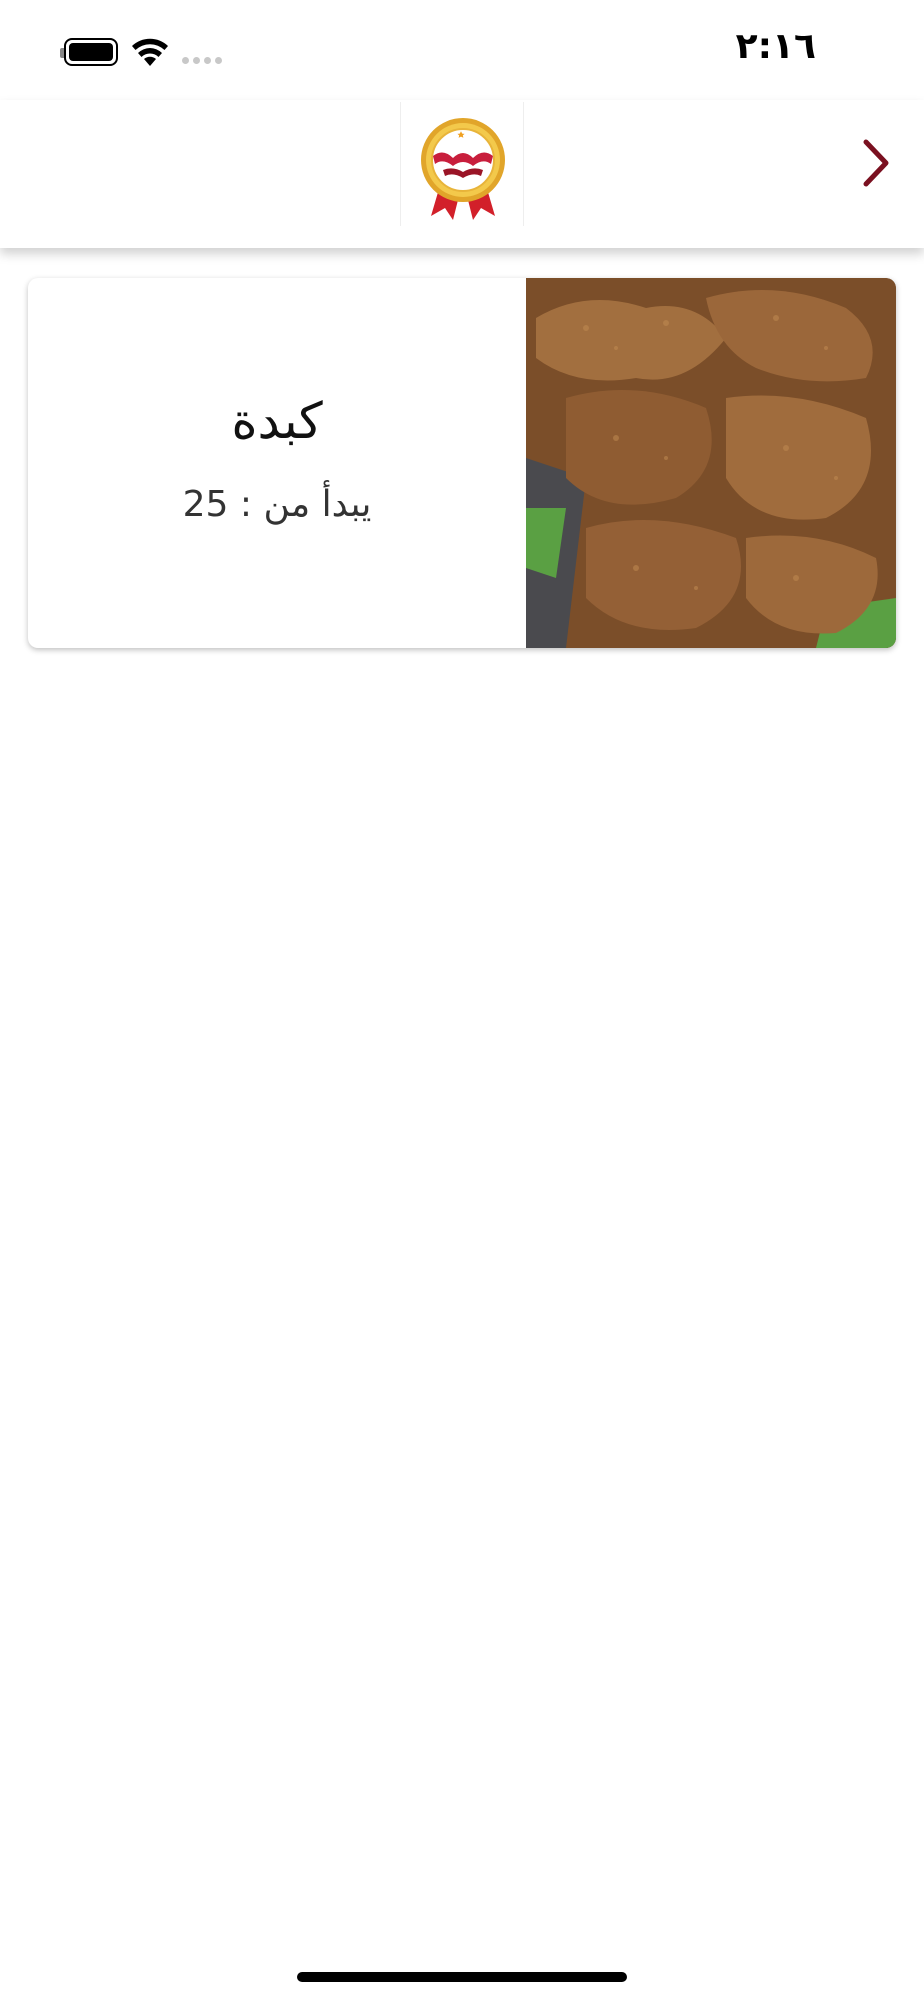 The height and width of the screenshot is (2000, 924). I want to click on nav-header, so click(462, 174).